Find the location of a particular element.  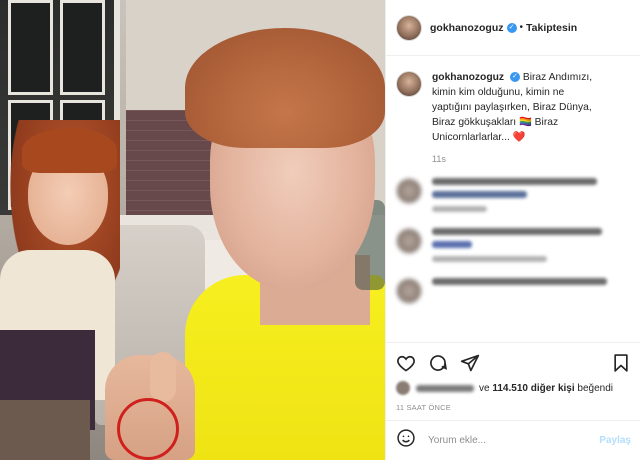

blurred-liker-name is located at coordinates (445, 388).